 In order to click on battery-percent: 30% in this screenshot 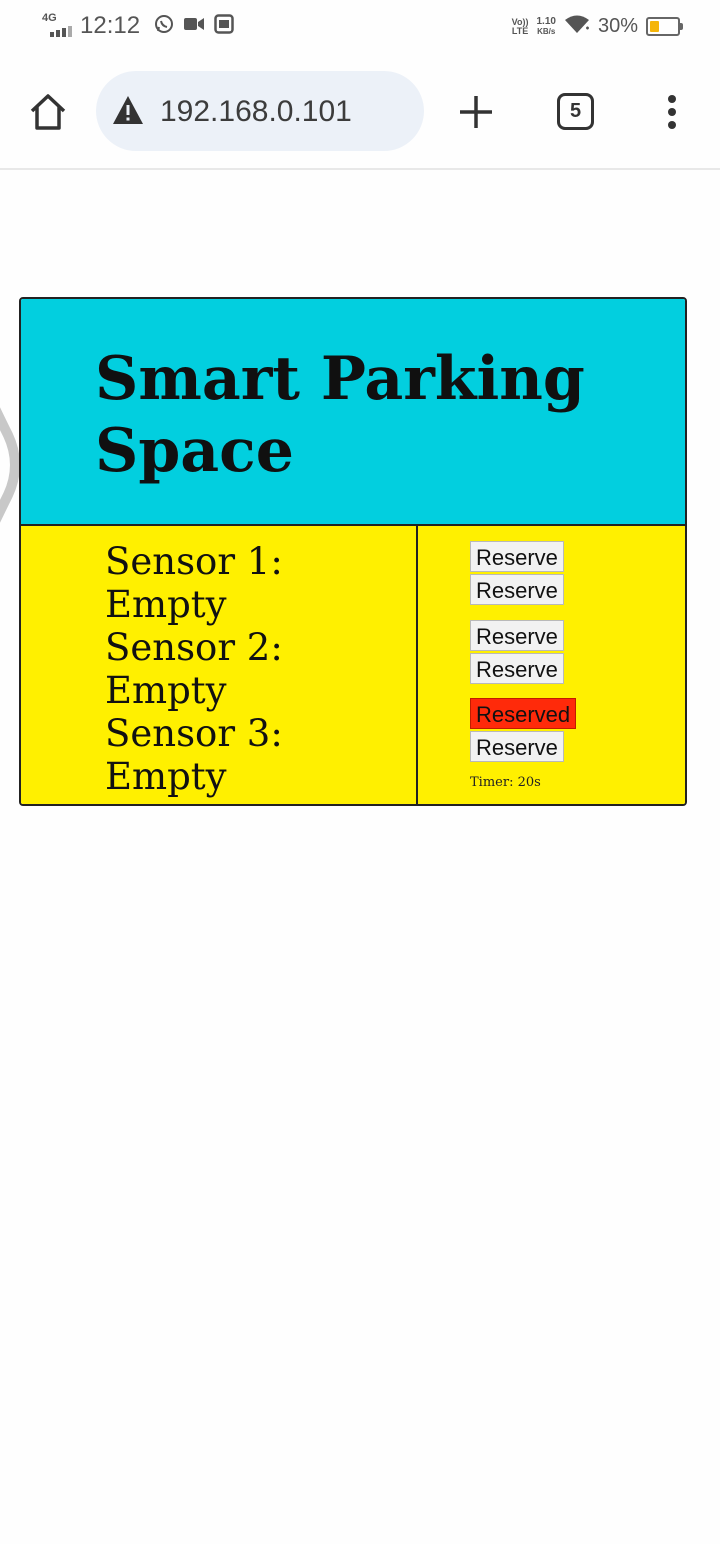, I will do `click(617, 26)`.